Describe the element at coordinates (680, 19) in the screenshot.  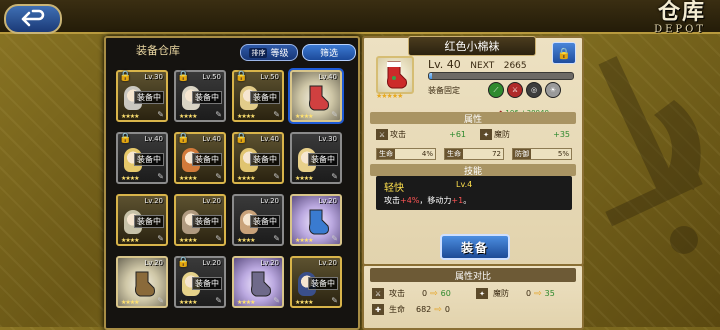
I see `page-title: 仓库 DEPOT` at that location.